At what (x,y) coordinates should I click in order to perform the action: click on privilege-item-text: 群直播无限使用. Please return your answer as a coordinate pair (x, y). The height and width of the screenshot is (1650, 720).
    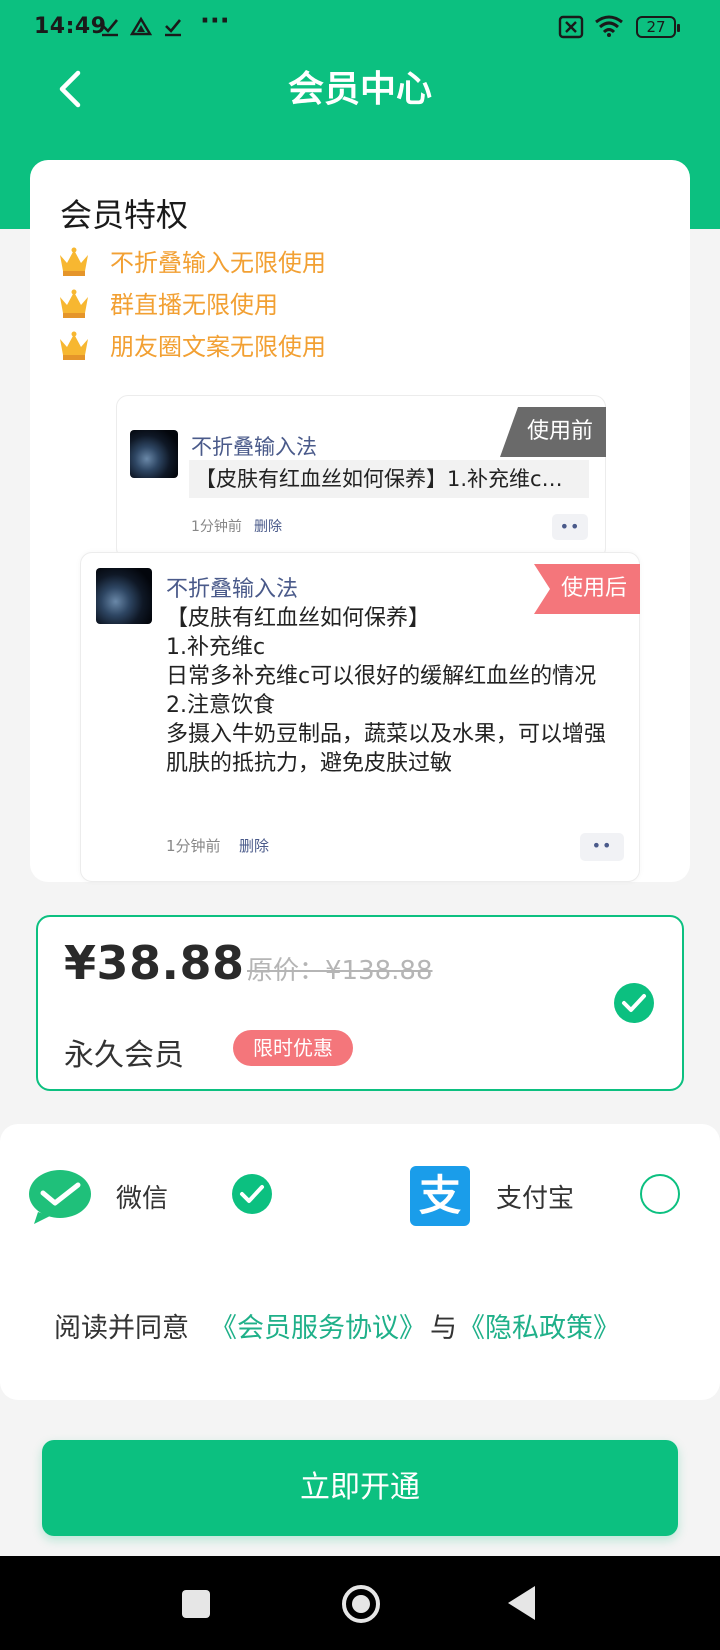
    Looking at the image, I should click on (194, 305).